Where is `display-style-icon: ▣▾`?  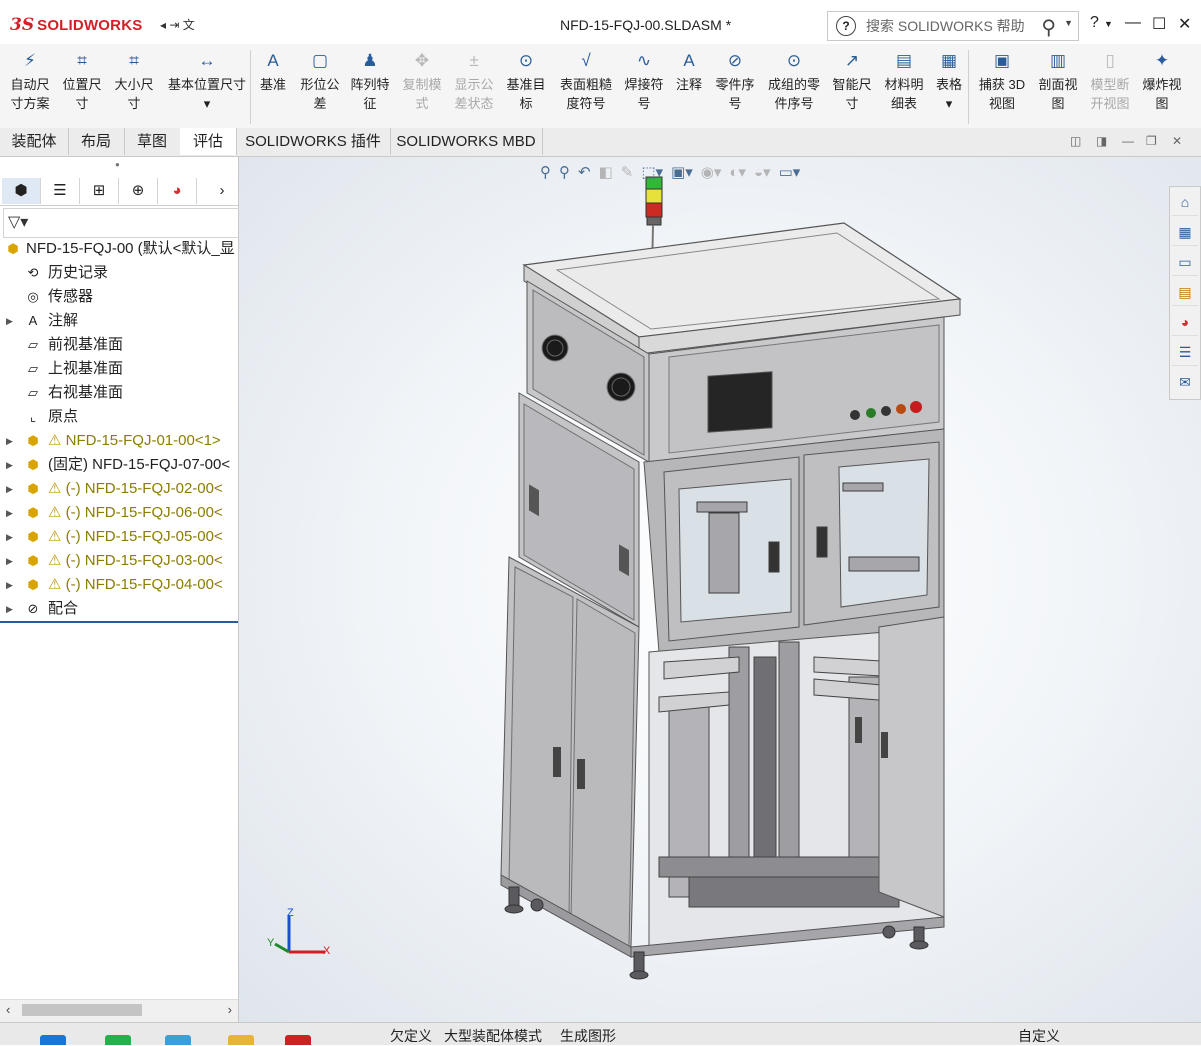 display-style-icon: ▣▾ is located at coordinates (682, 172).